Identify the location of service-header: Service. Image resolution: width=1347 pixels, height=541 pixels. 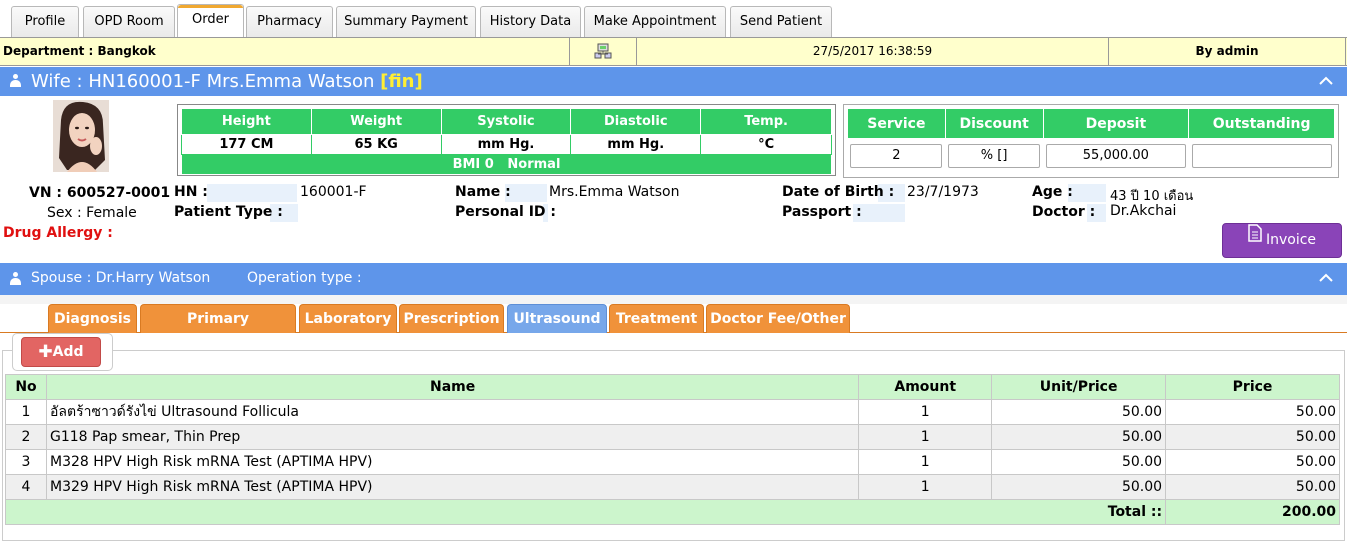
(896, 123).